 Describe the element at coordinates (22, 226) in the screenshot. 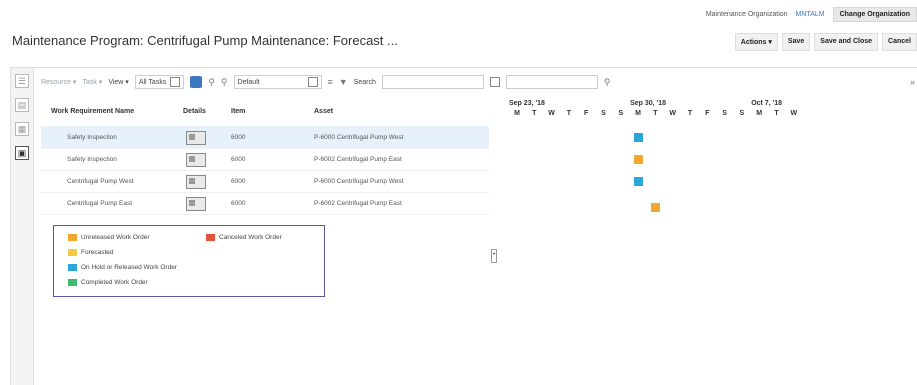

I see `side-tabs: ☰ ▤ ▦ ▣` at that location.